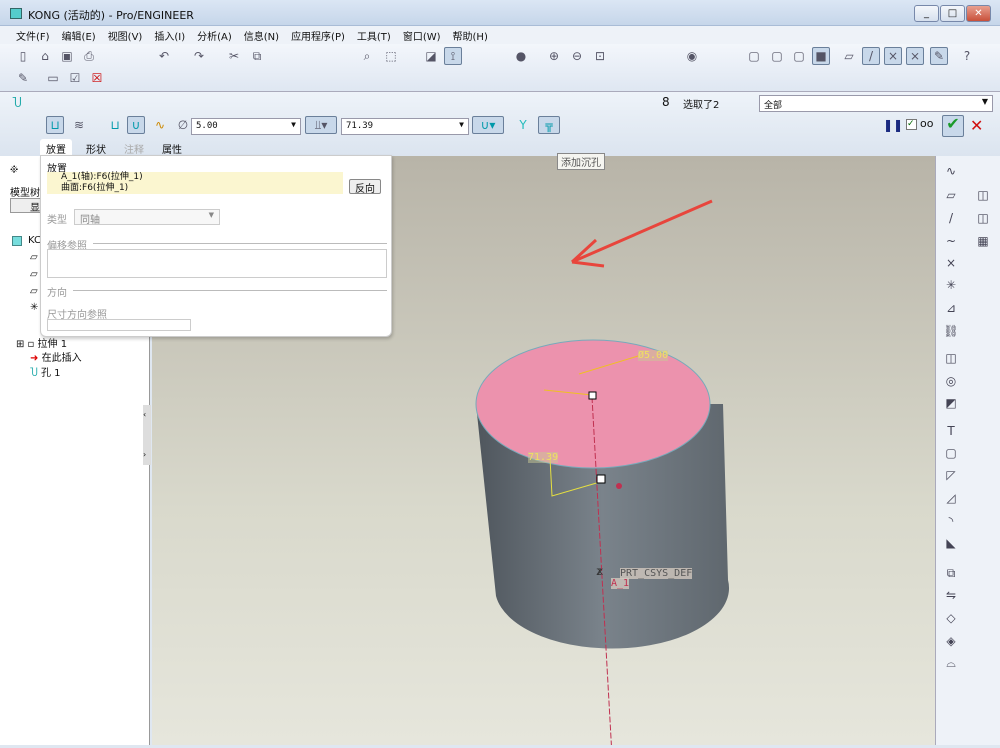 The width and height of the screenshot is (1000, 748). Describe the element at coordinates (952, 13) in the screenshot. I see `maximize-button: □` at that location.